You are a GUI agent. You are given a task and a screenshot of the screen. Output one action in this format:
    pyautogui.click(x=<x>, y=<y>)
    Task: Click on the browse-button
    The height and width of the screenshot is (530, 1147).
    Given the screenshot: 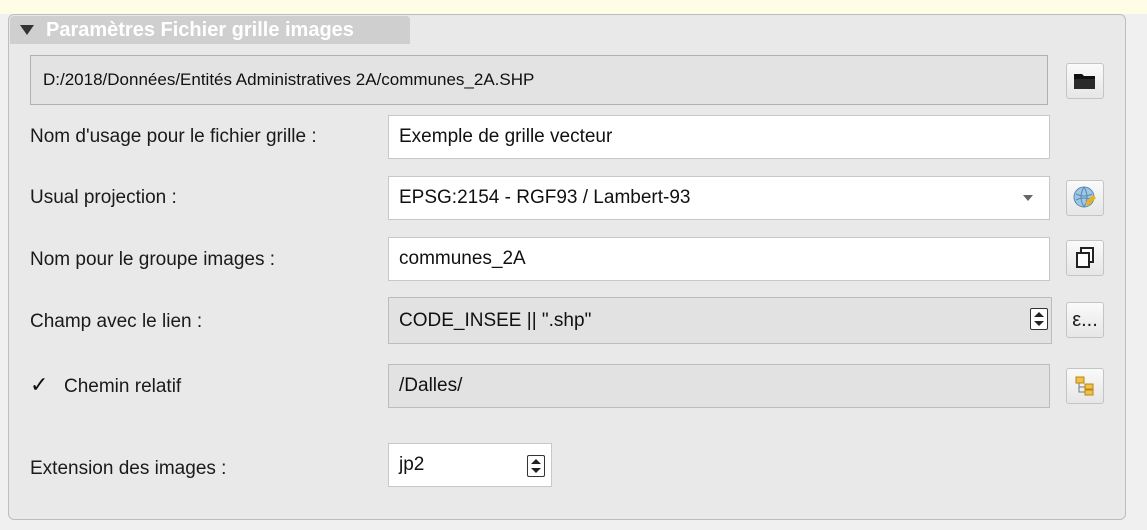 What is the action you would take?
    pyautogui.click(x=1085, y=81)
    